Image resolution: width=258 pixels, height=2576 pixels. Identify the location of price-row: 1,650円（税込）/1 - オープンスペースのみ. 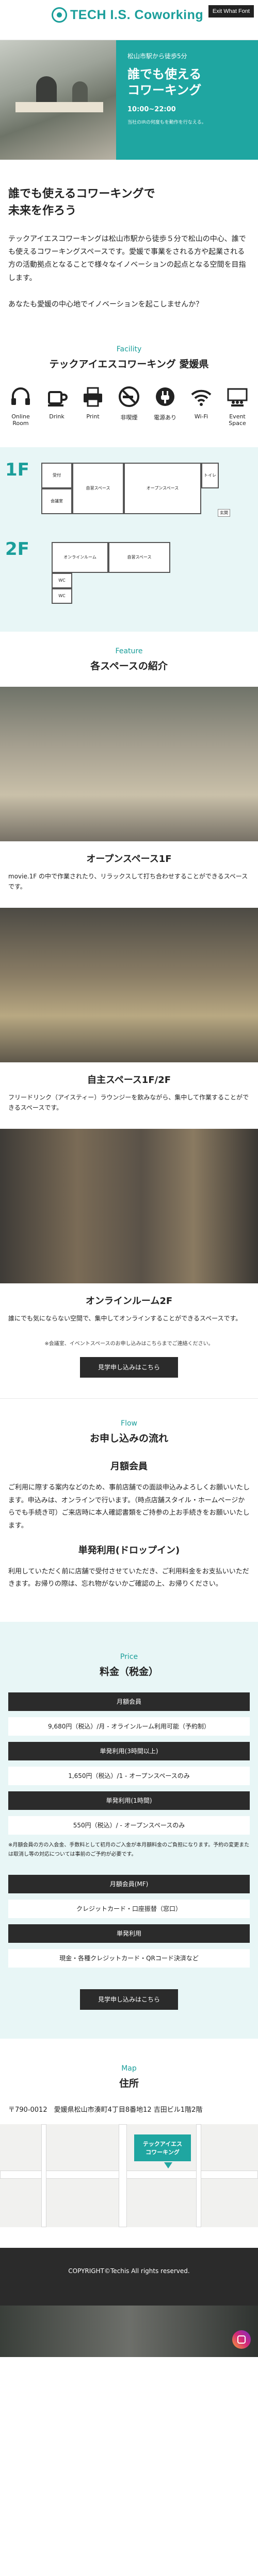
(129, 1776).